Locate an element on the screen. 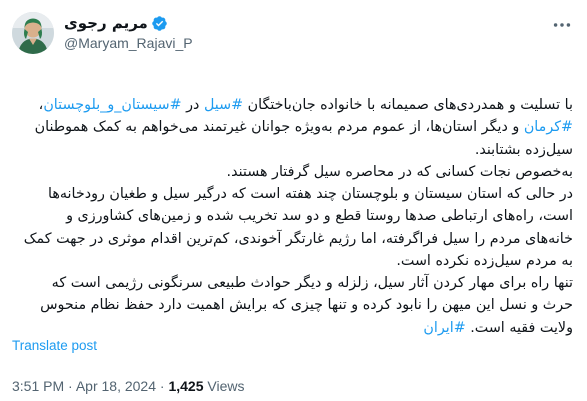 This screenshot has height=401, width=587. views-label: Views is located at coordinates (226, 386).